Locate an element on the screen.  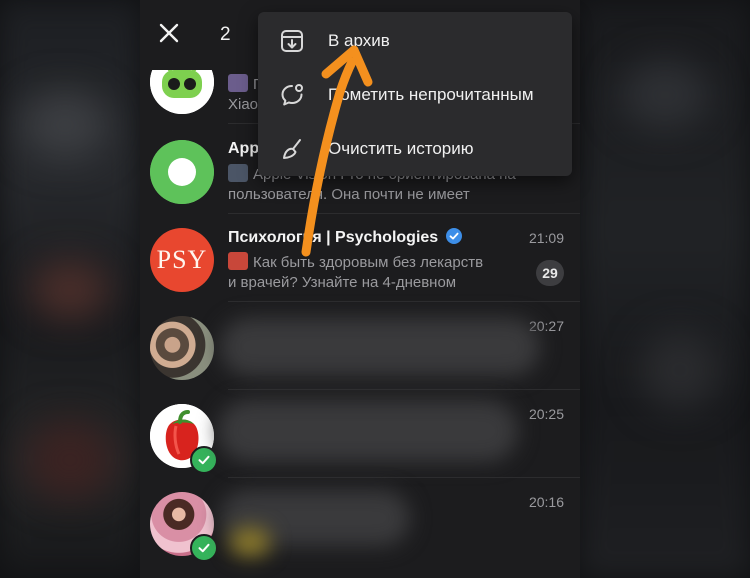
menu-item-clear-history: Очистить историю is located at coordinates (415, 149).